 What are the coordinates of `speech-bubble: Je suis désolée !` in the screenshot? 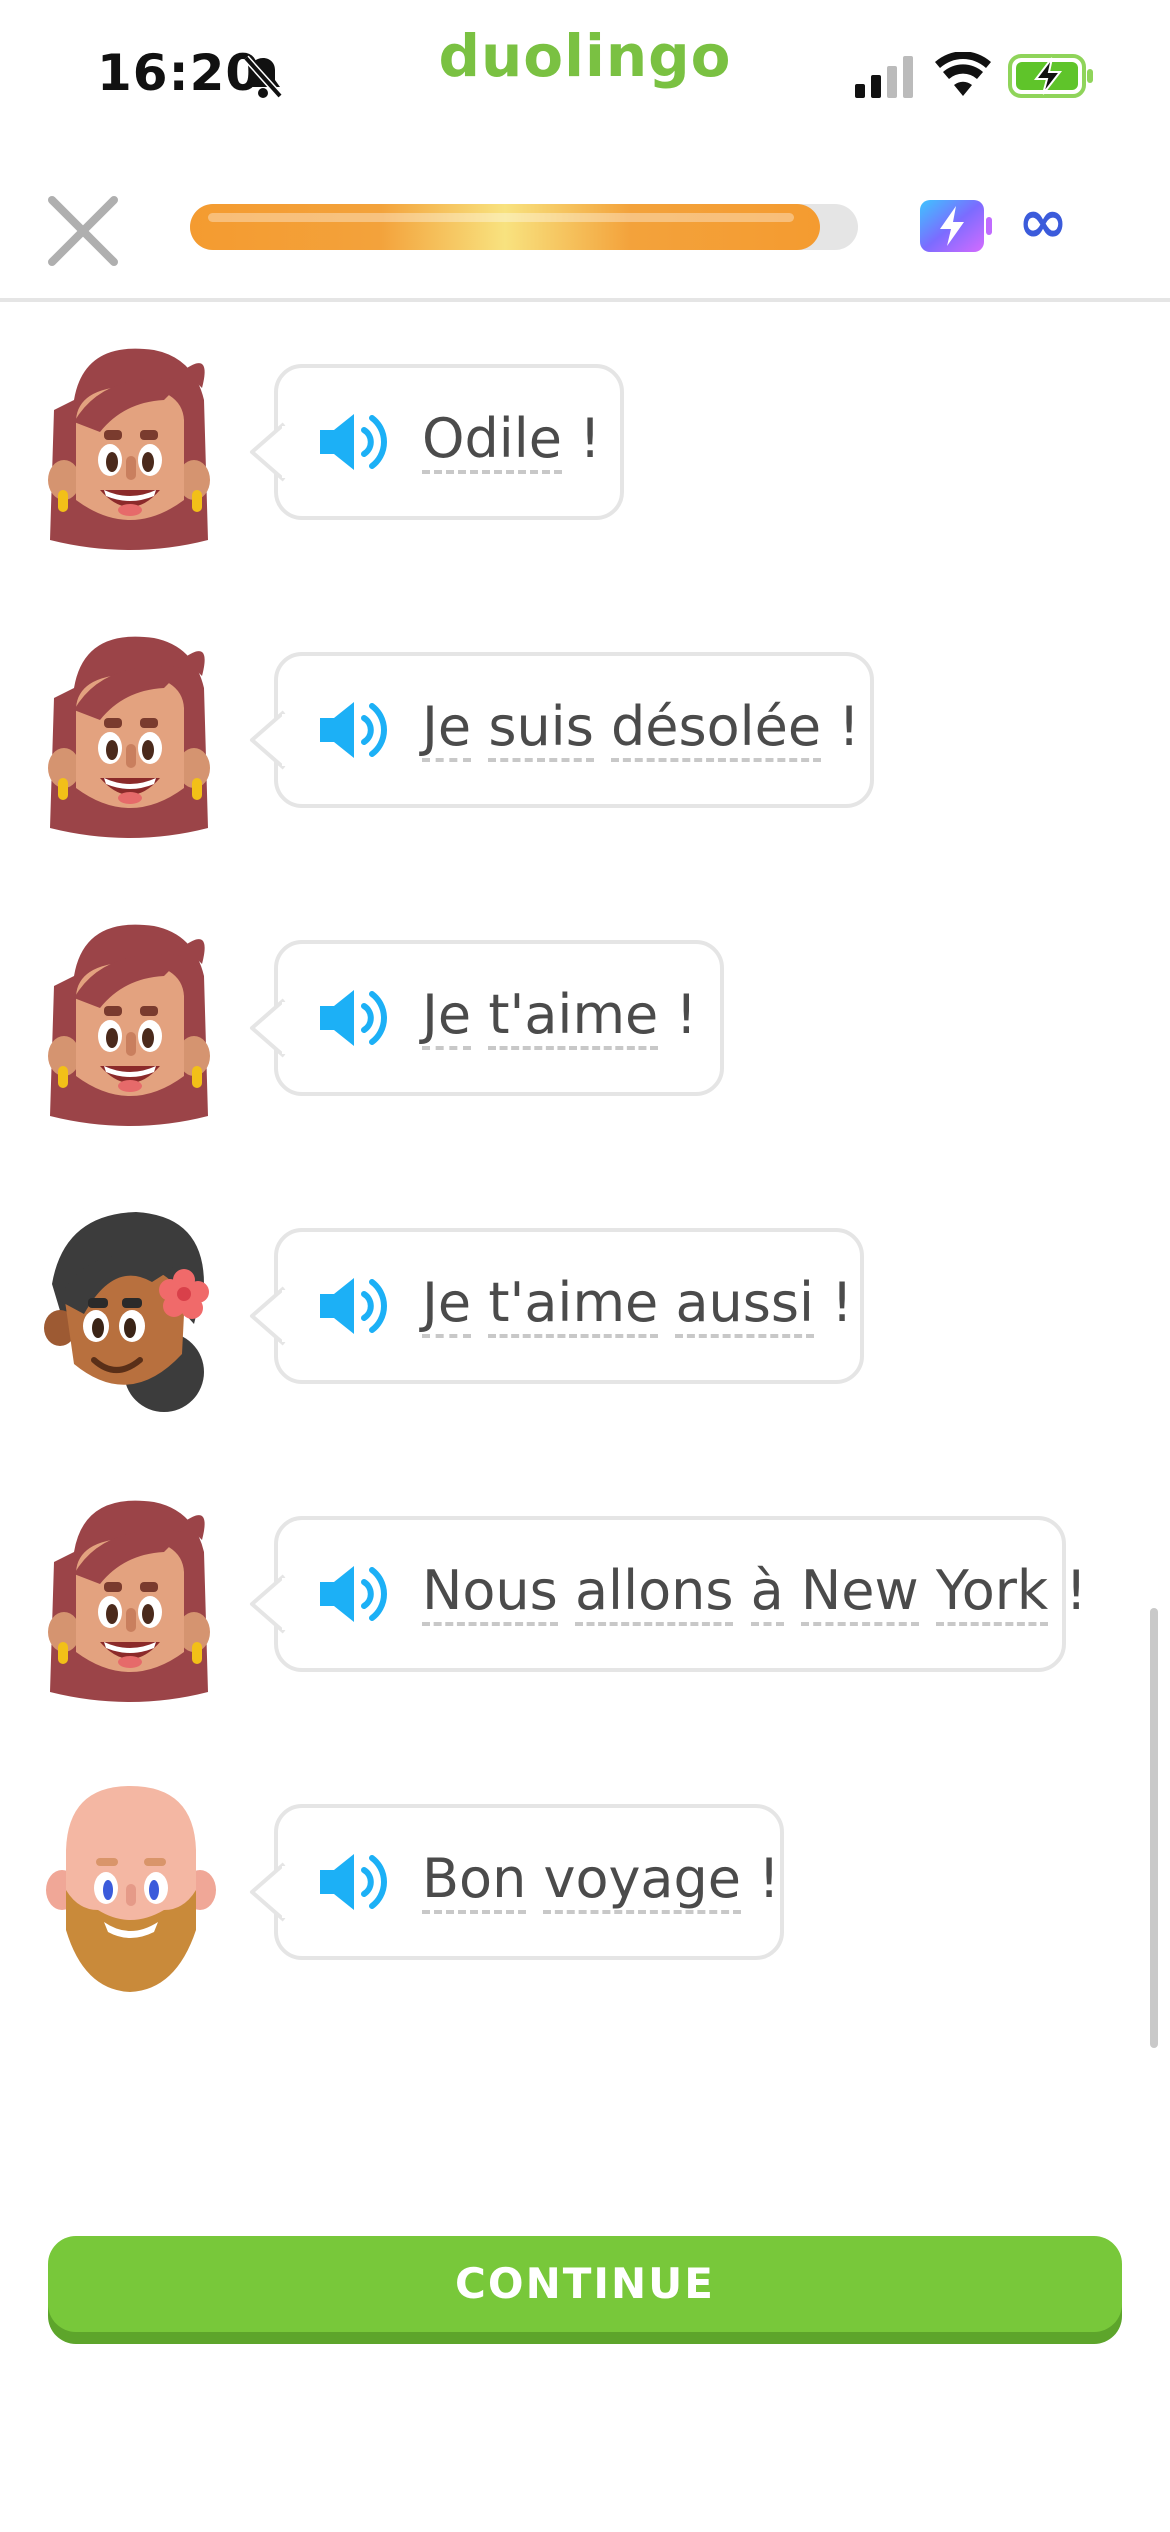 It's located at (562, 730).